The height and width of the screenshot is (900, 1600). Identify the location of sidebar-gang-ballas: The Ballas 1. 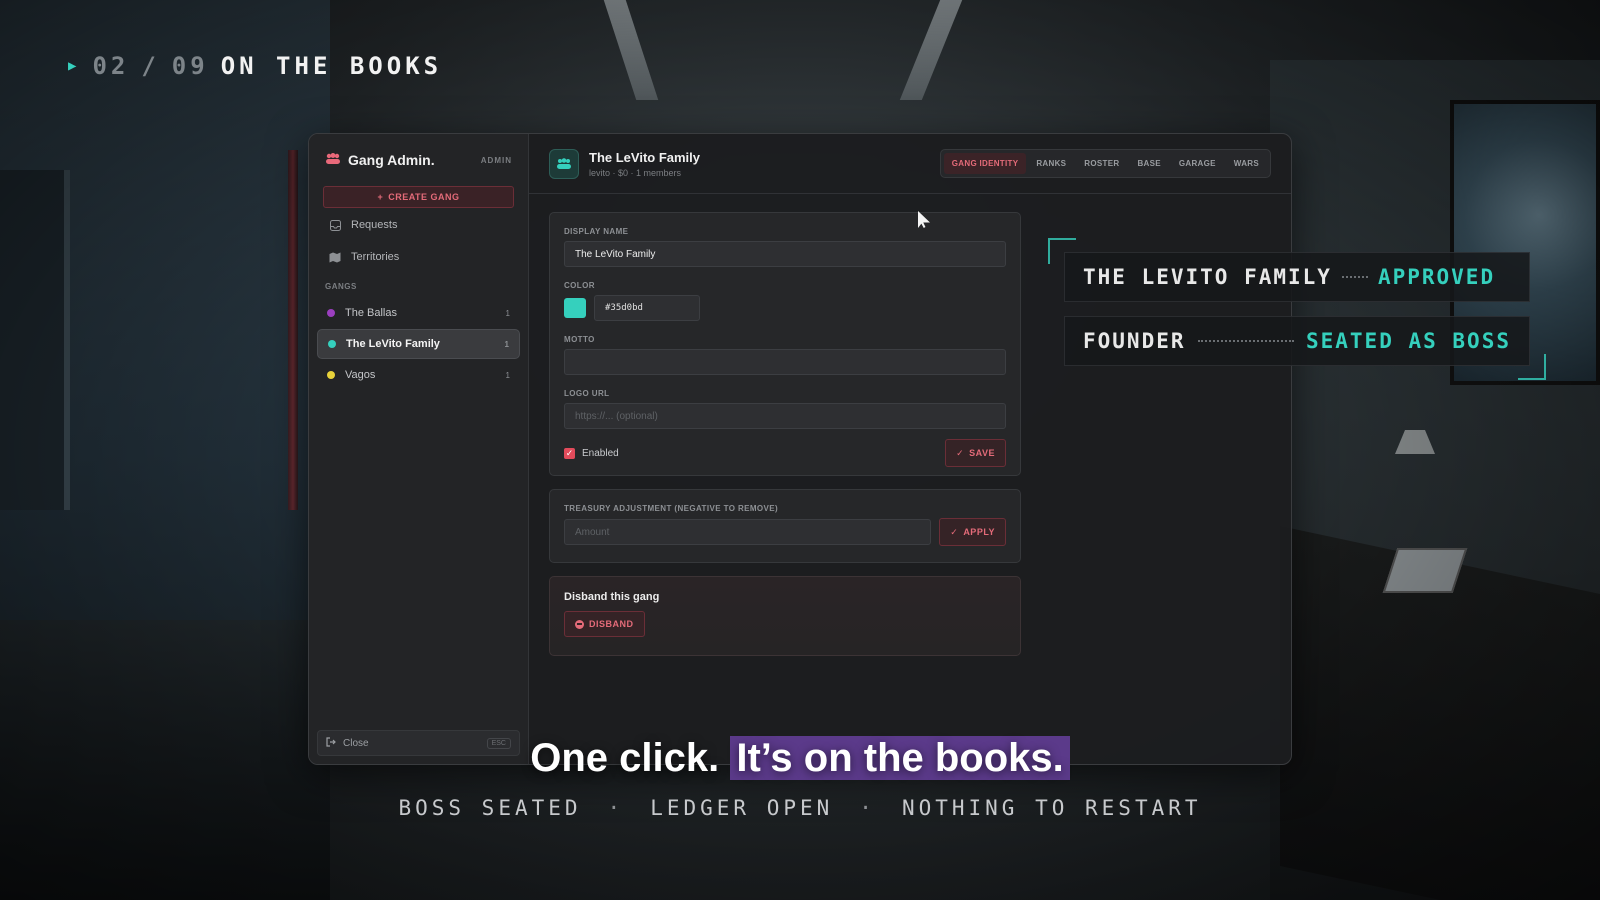
(418, 313).